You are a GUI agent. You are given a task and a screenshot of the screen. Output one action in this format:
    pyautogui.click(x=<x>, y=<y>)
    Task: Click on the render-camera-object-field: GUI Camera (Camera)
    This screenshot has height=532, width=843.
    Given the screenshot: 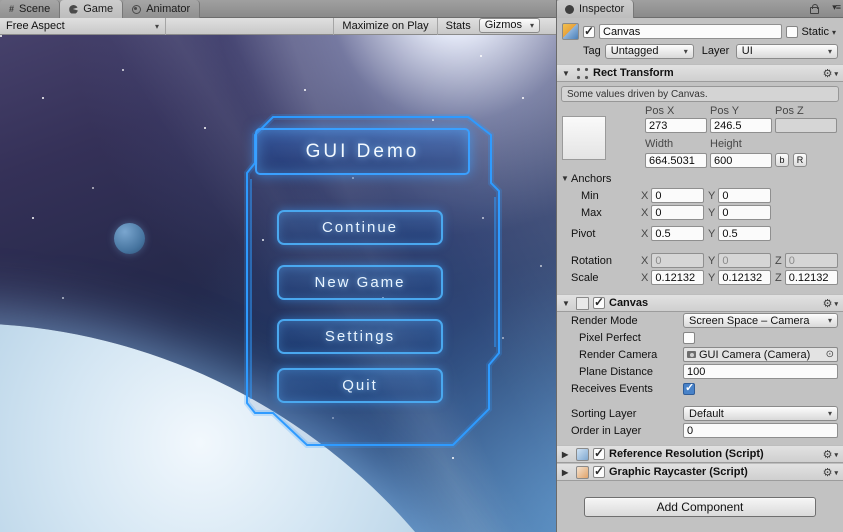 What is the action you would take?
    pyautogui.click(x=760, y=354)
    